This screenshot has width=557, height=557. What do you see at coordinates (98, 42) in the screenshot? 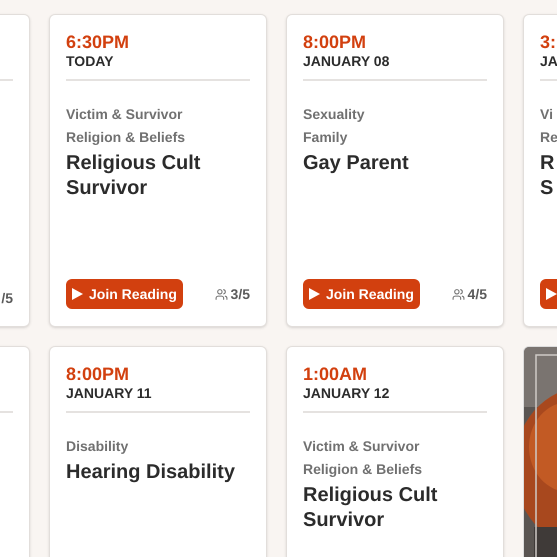
I see `session-time: 6:30PM` at bounding box center [98, 42].